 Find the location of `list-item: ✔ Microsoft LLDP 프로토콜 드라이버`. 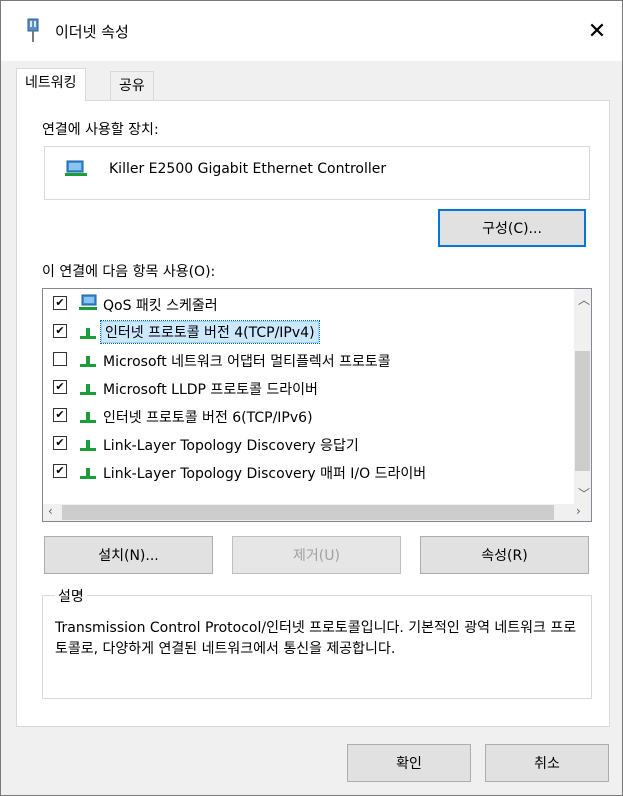

list-item: ✔ Microsoft LLDP 프로토콜 드라이버 is located at coordinates (305, 388).